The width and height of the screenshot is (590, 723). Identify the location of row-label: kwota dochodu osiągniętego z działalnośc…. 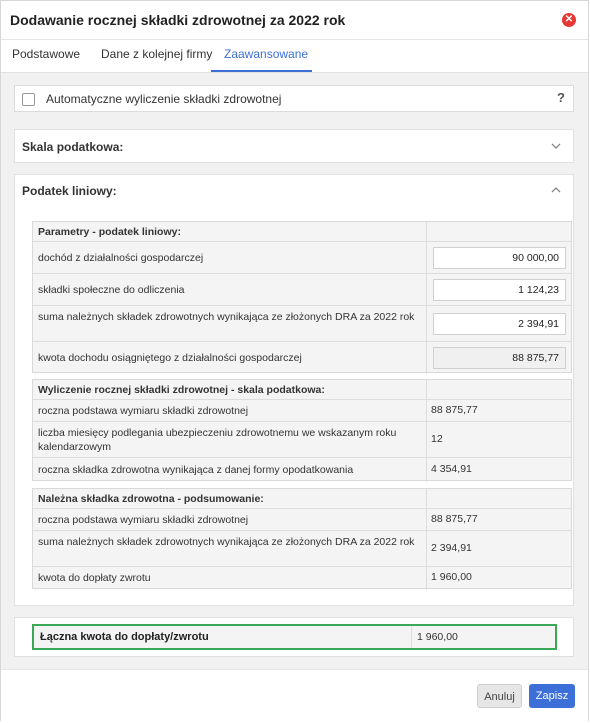
(170, 358).